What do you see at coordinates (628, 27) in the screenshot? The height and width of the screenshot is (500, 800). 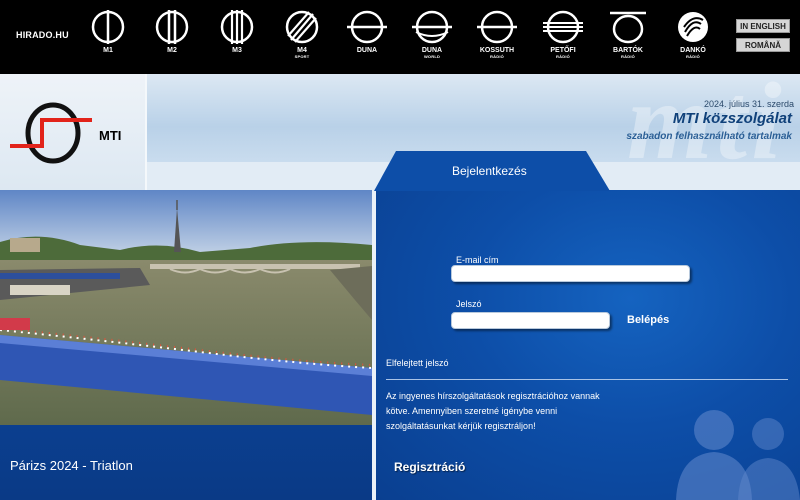 I see `bartok-radio-logo-icon` at bounding box center [628, 27].